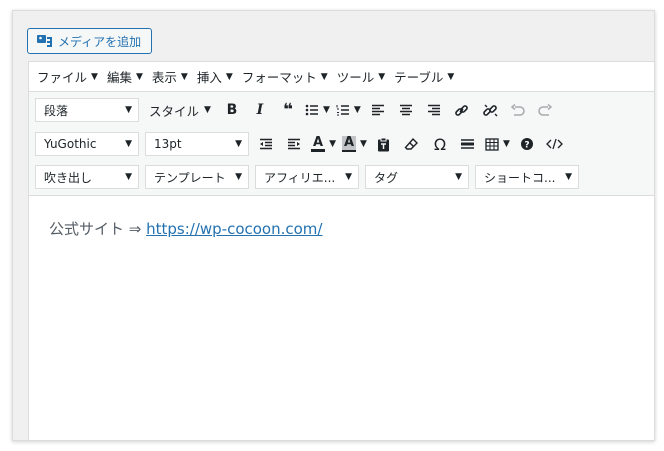  Describe the element at coordinates (215, 76) in the screenshot. I see `menu-insert: 挿入 ▼` at that location.